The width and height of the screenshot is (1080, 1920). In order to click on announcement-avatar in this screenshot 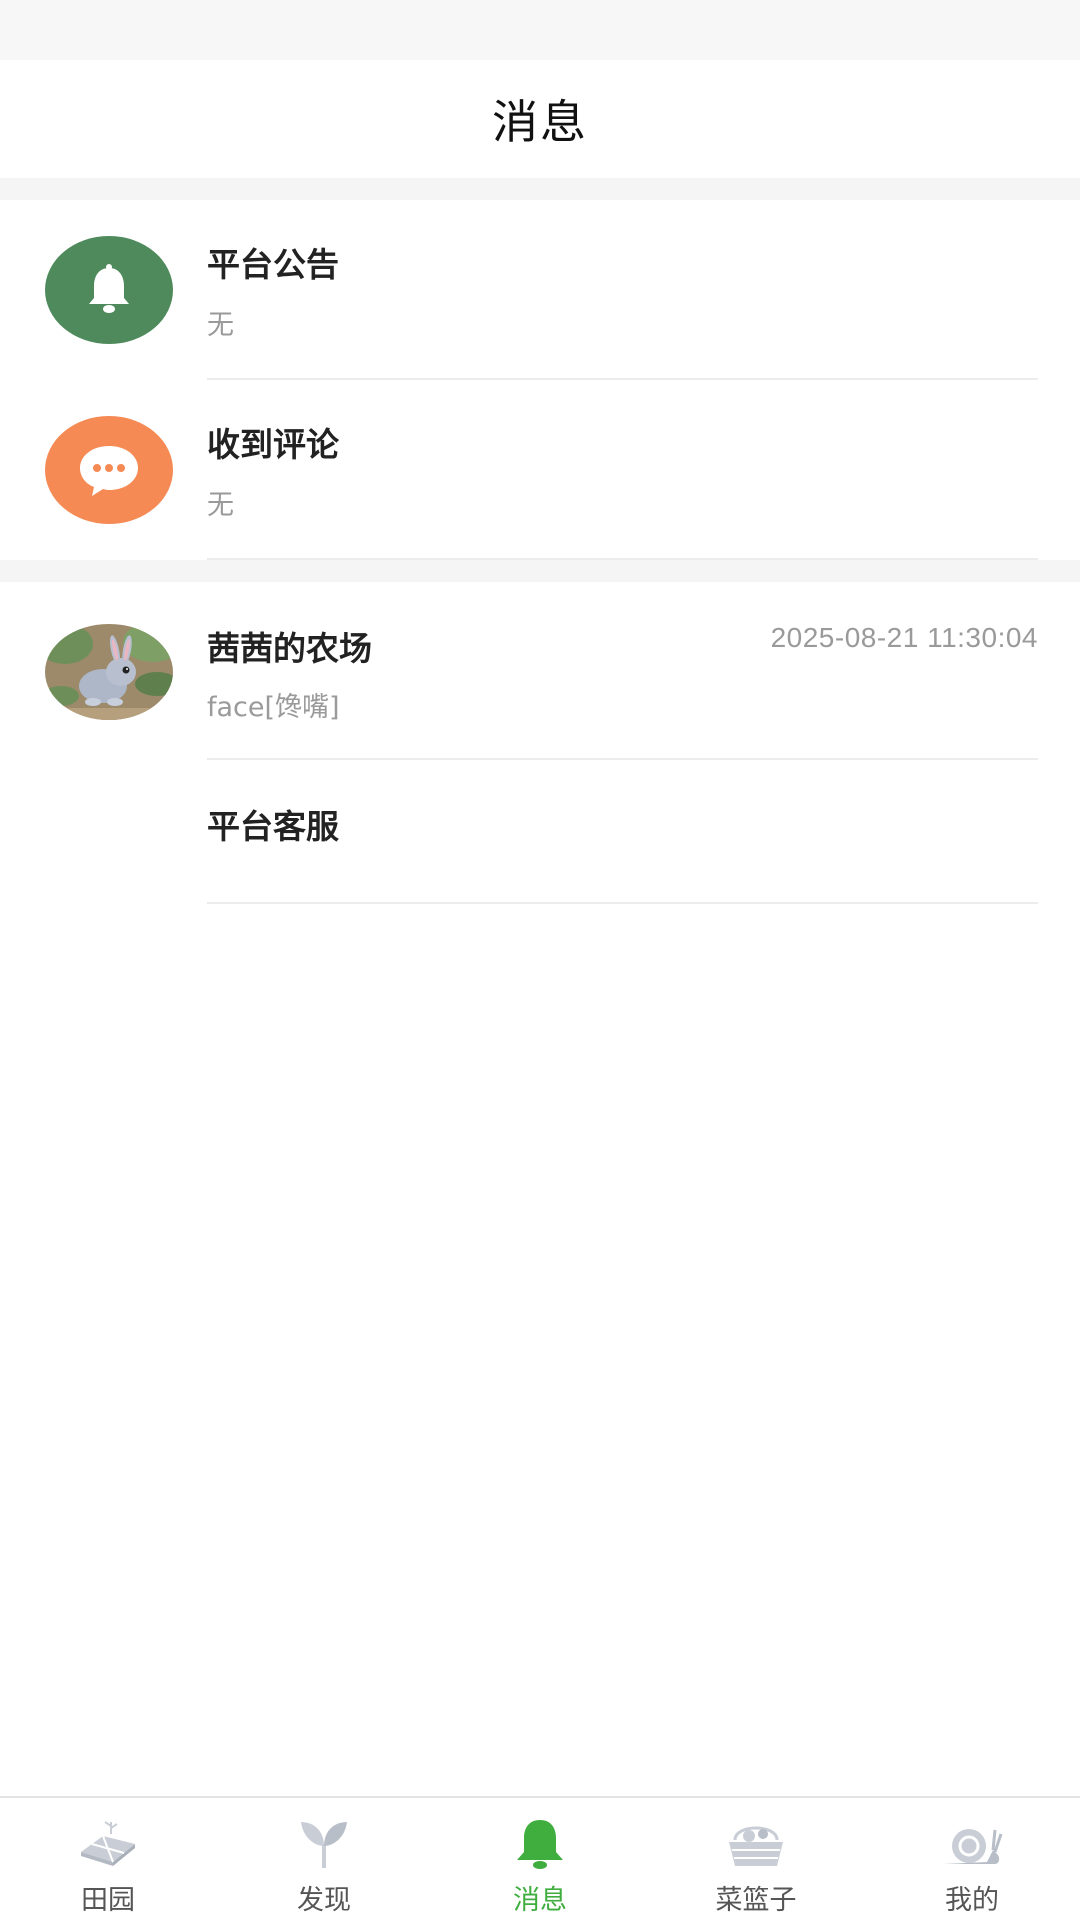, I will do `click(109, 290)`.